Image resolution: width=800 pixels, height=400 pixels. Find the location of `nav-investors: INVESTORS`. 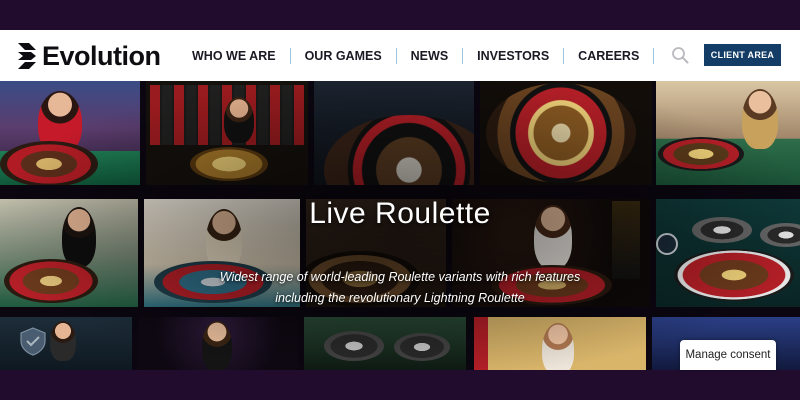

nav-investors: INVESTORS is located at coordinates (514, 55).